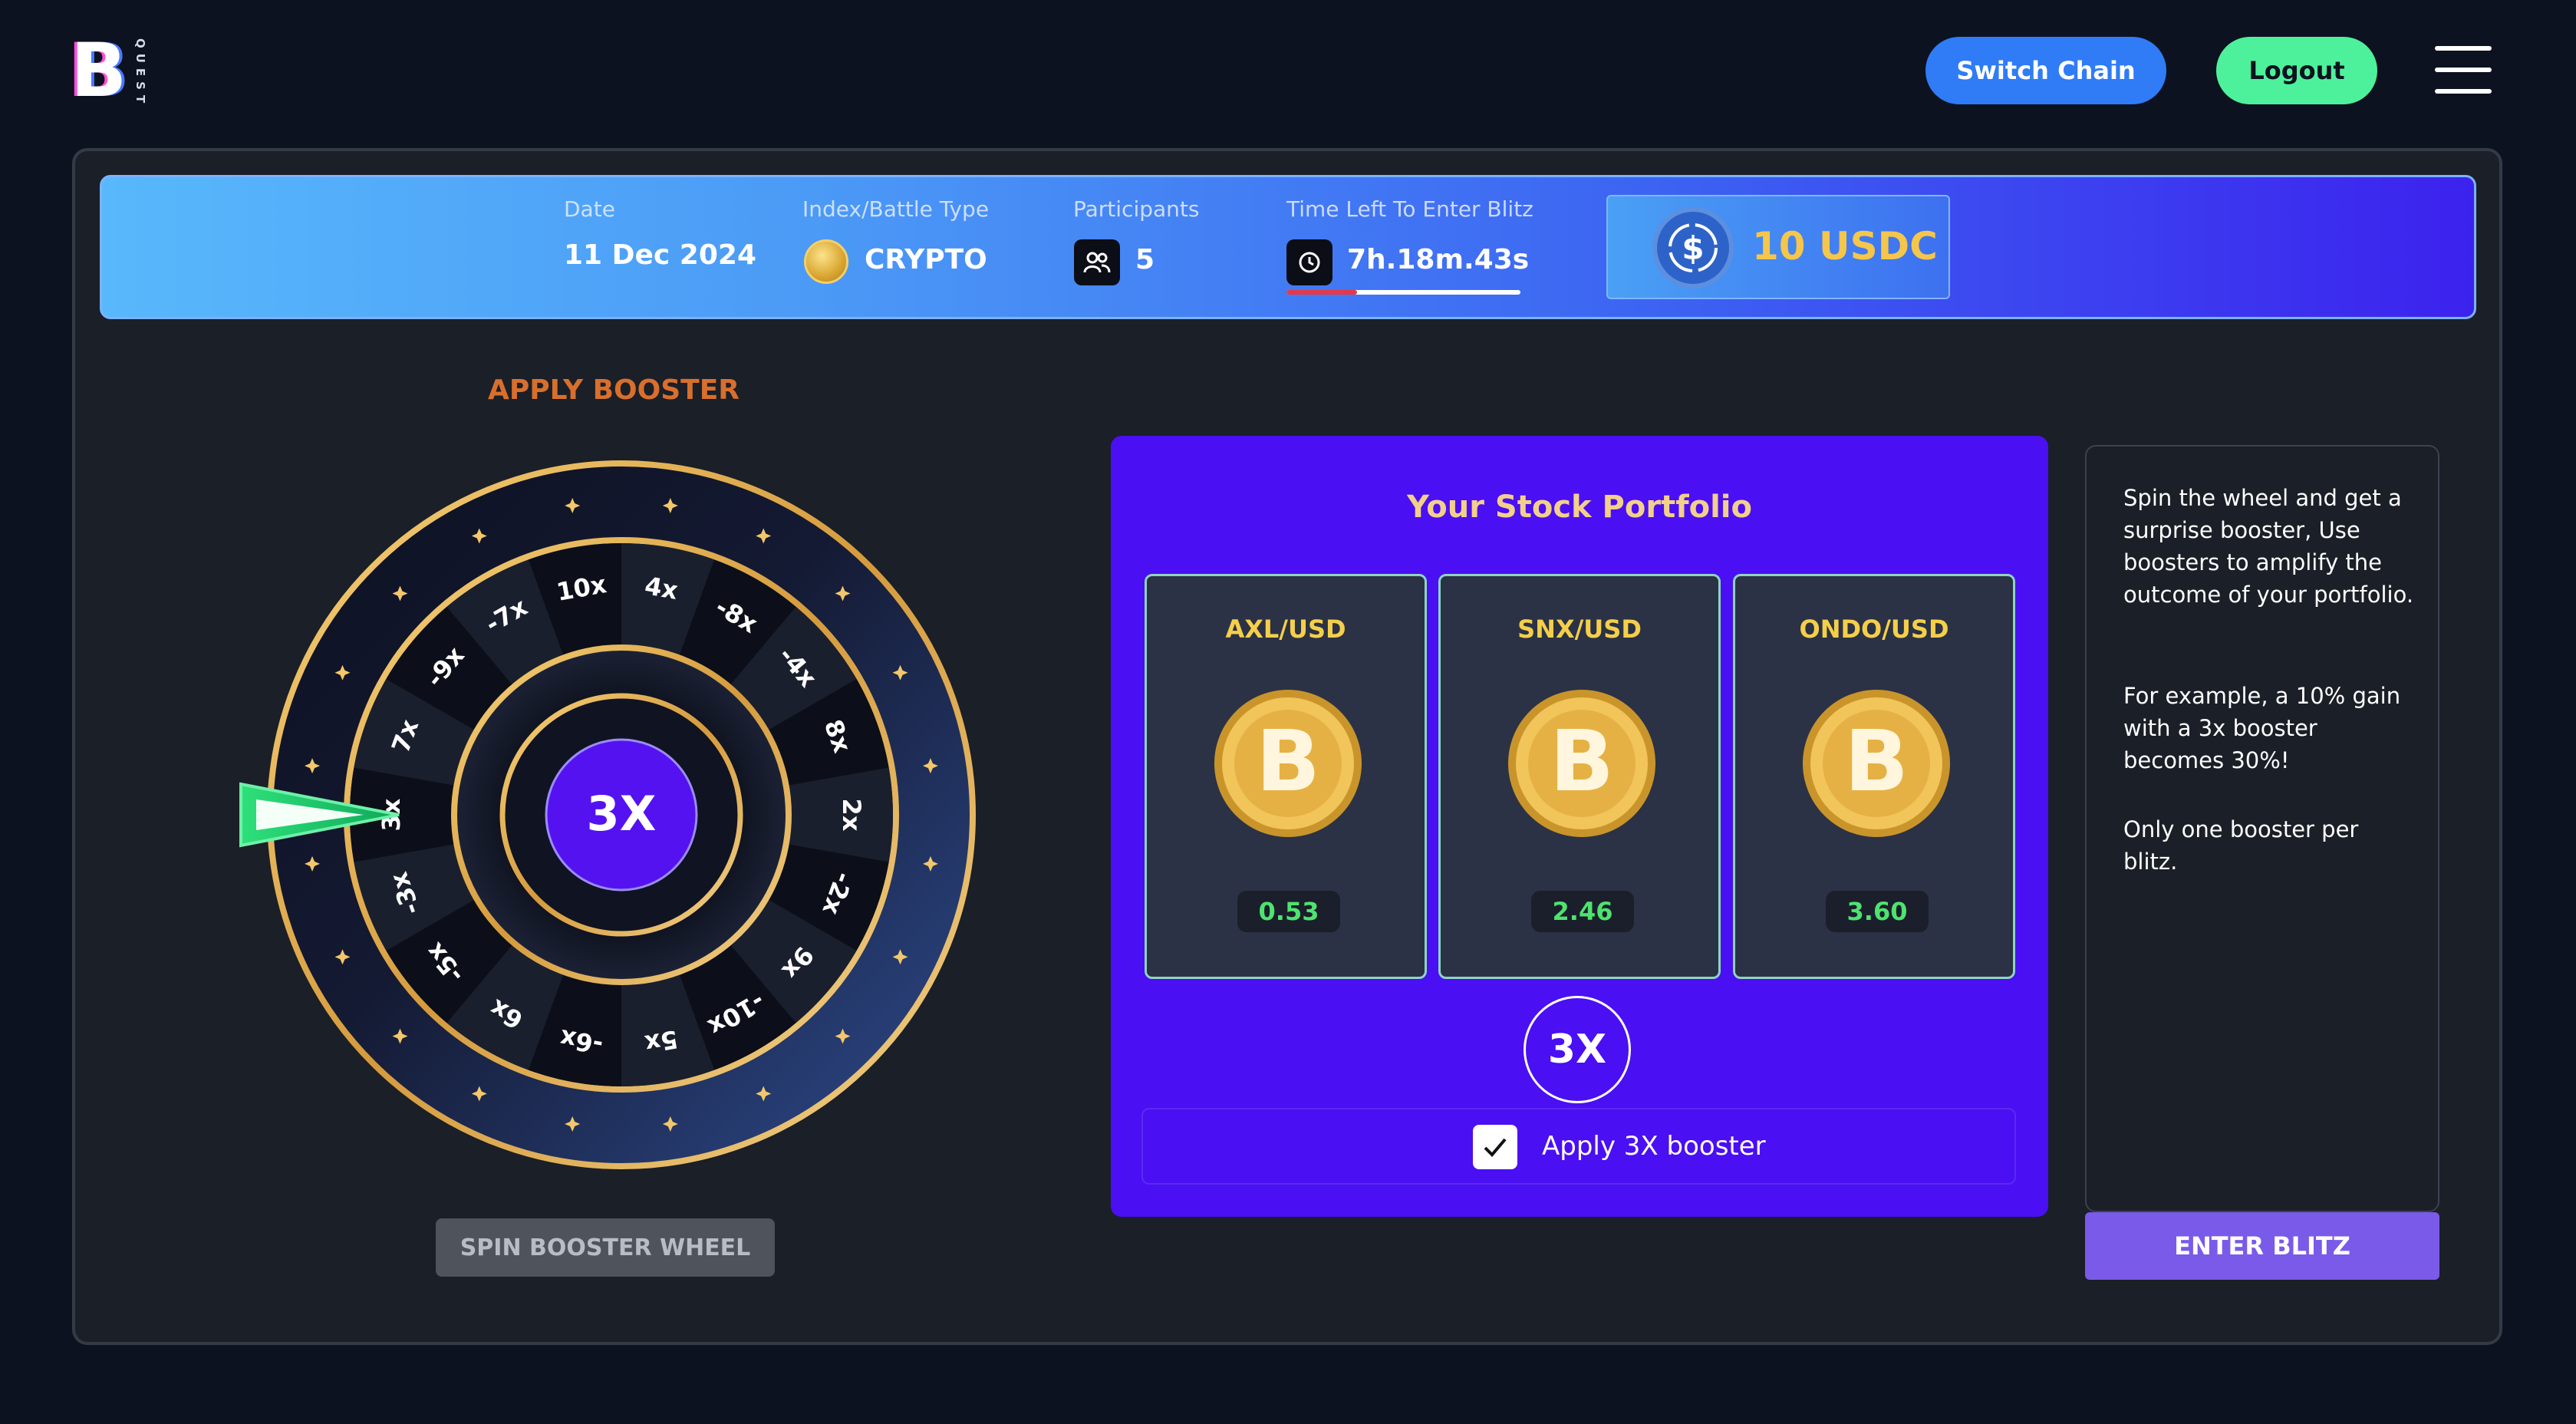  Describe the element at coordinates (661, 588) in the screenshot. I see `wheel-segment-label: 4x` at that location.